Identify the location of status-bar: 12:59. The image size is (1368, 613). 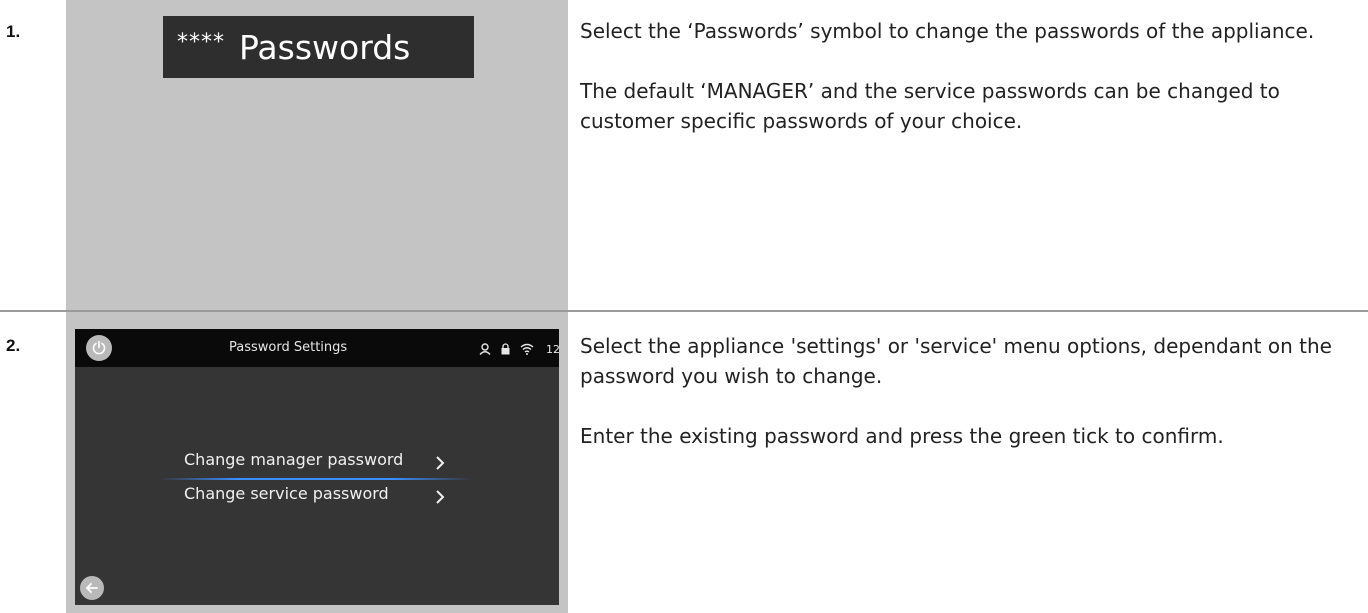
(519, 349).